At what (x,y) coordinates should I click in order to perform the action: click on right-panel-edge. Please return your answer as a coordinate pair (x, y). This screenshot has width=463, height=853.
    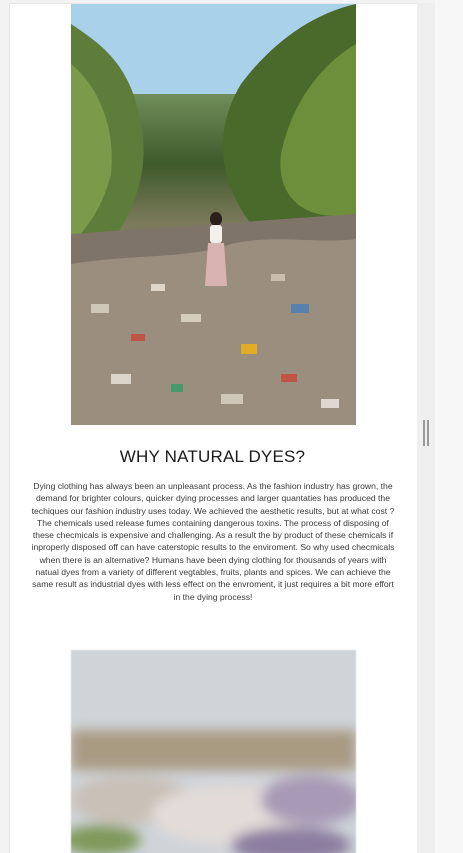
    Looking at the image, I should click on (449, 426).